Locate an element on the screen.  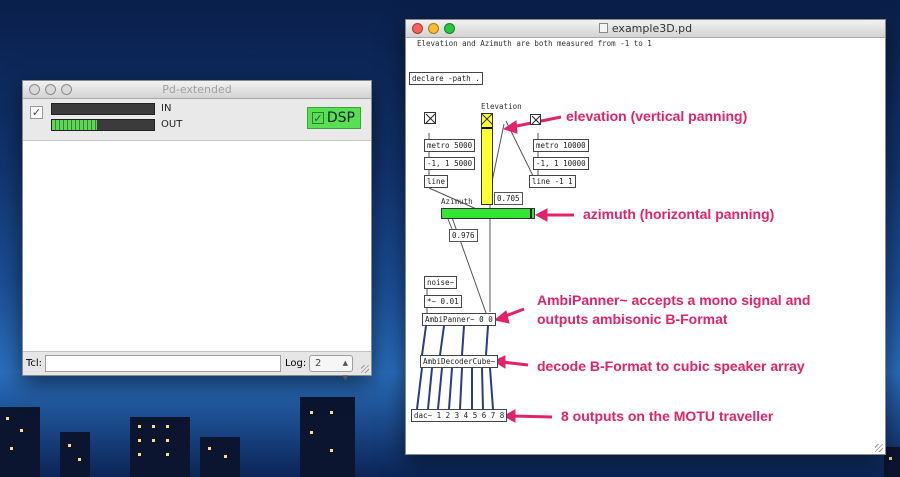
out-label: OUT is located at coordinates (172, 124).